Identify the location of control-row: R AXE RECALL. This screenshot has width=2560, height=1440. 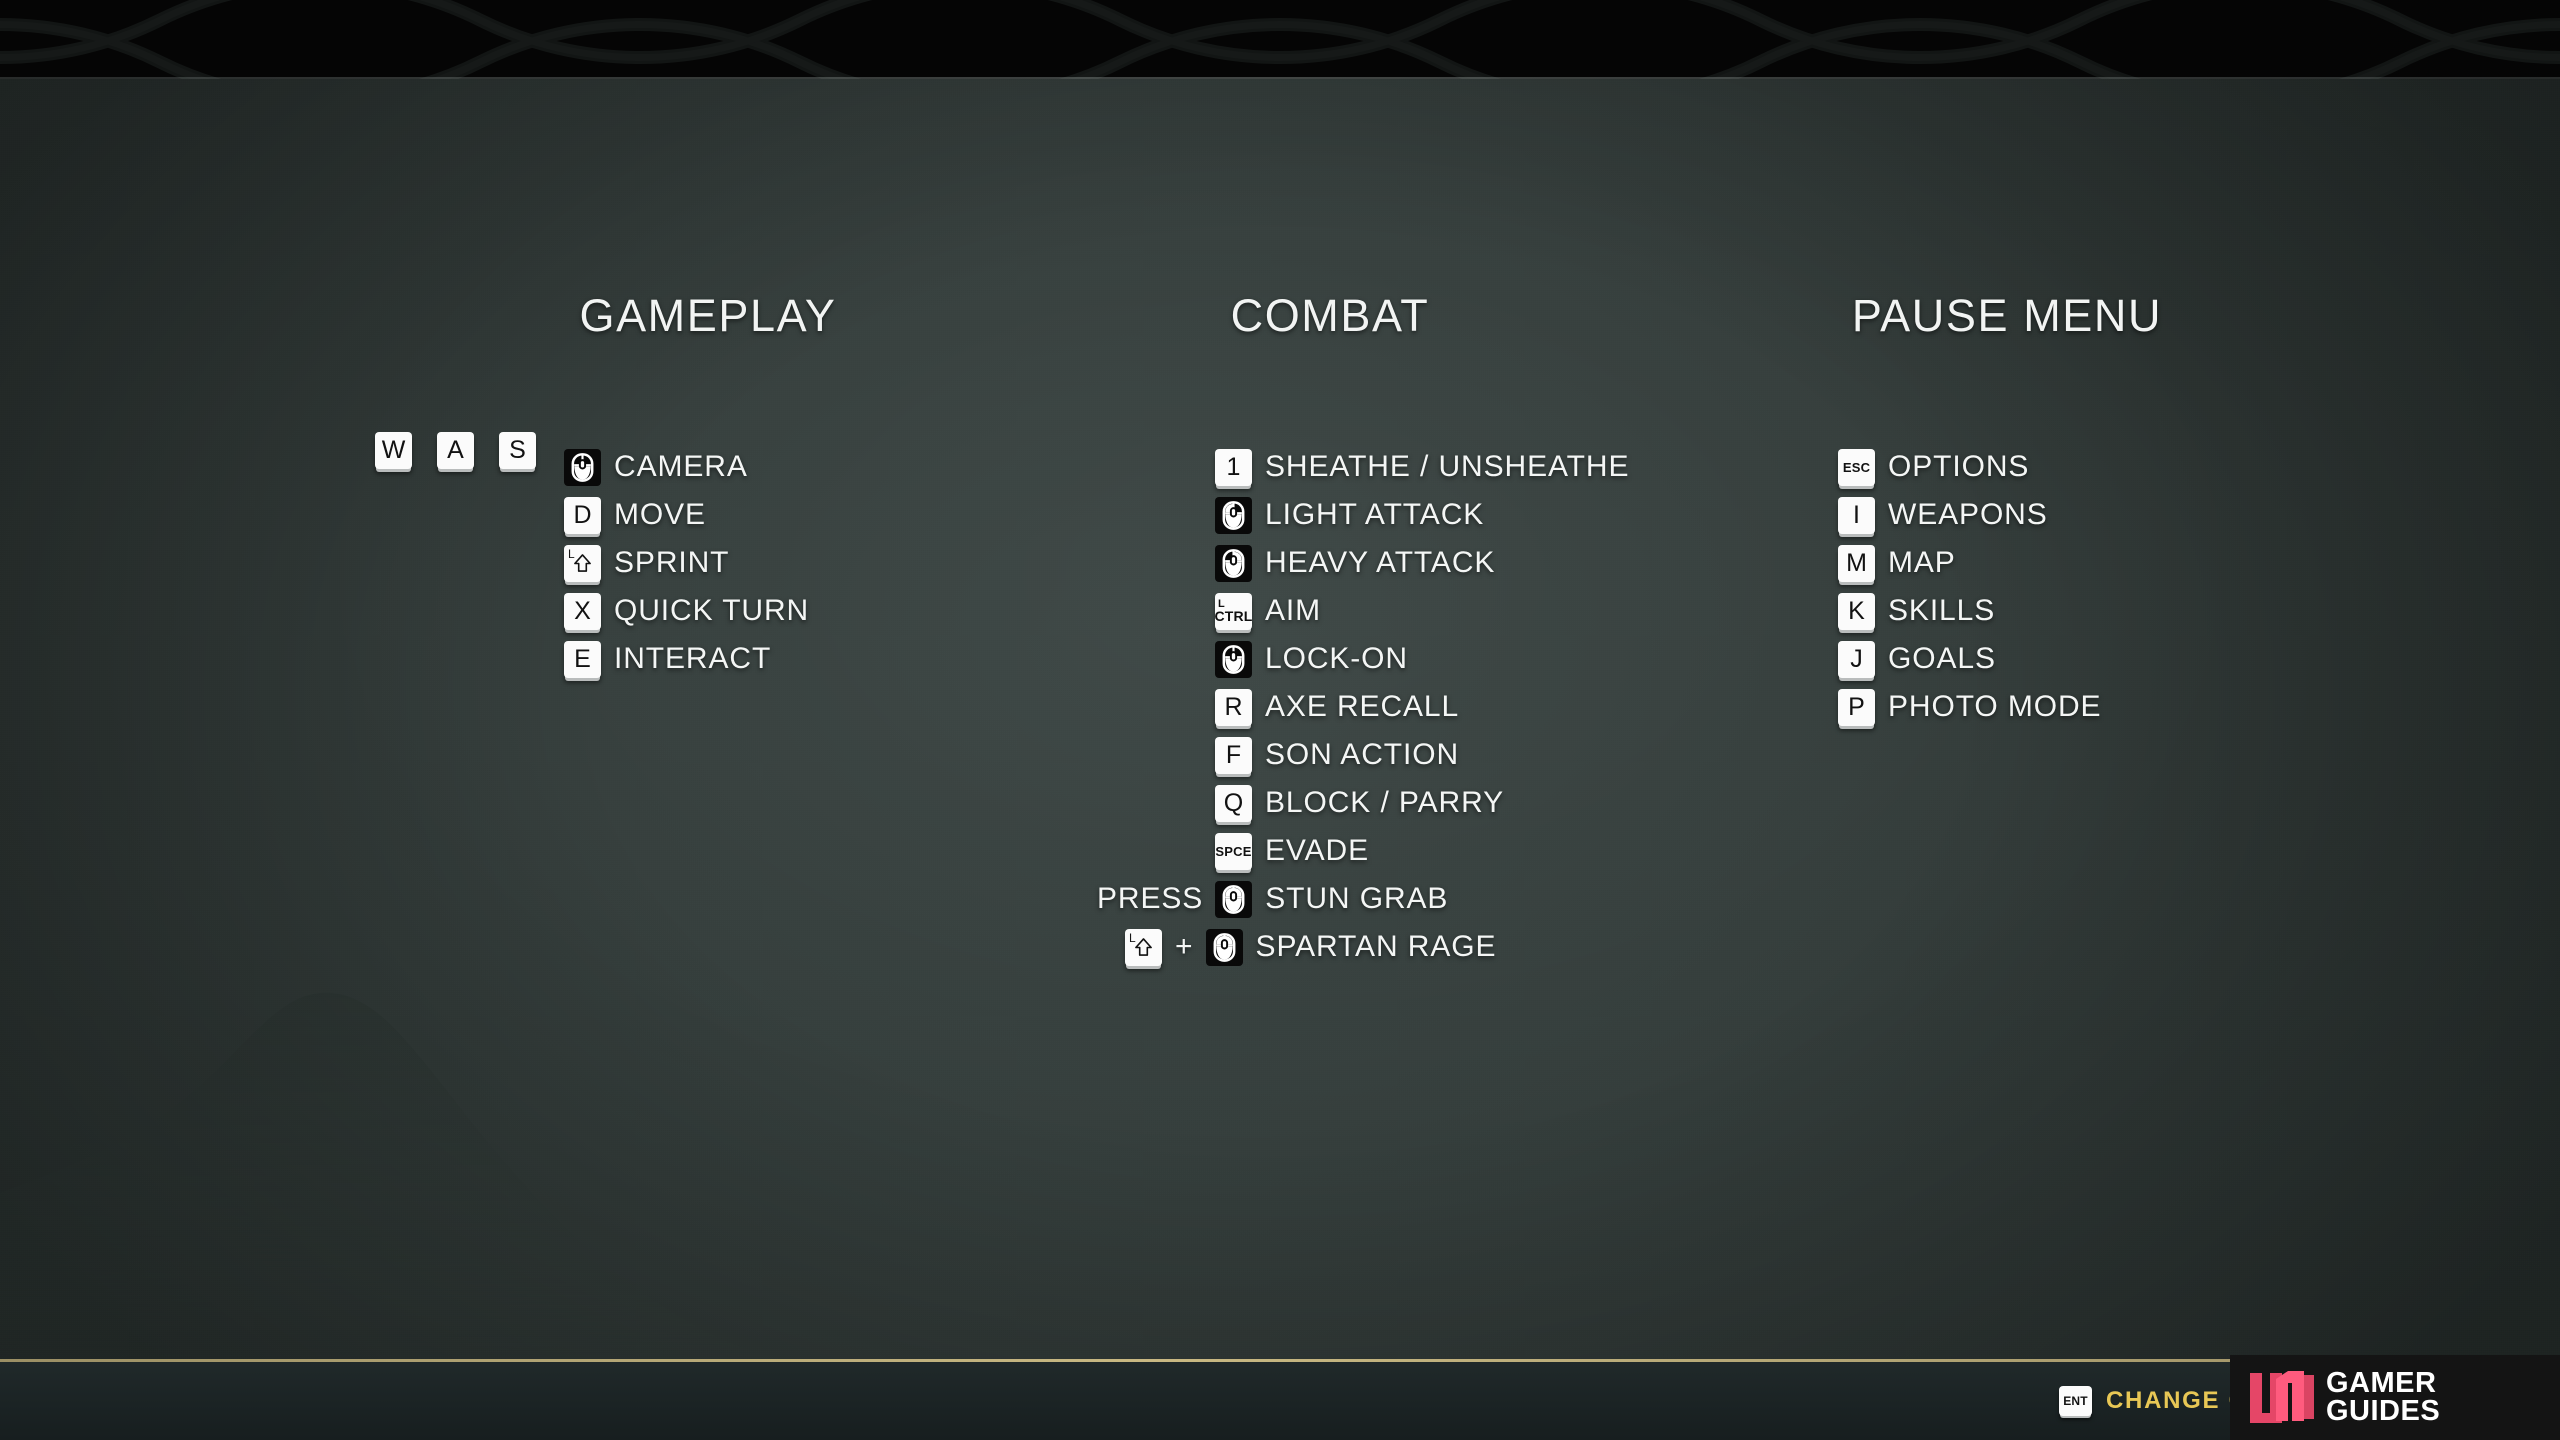
(1422, 707).